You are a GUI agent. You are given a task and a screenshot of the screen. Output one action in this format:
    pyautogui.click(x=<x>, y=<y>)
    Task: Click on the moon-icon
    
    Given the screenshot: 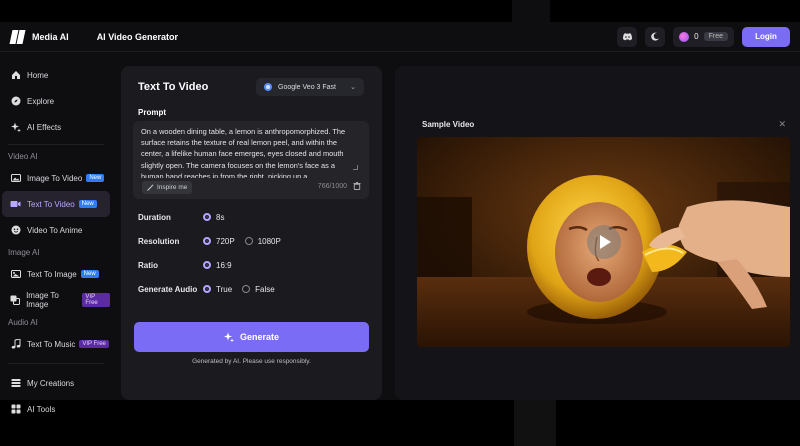 What is the action you would take?
    pyautogui.click(x=654, y=36)
    